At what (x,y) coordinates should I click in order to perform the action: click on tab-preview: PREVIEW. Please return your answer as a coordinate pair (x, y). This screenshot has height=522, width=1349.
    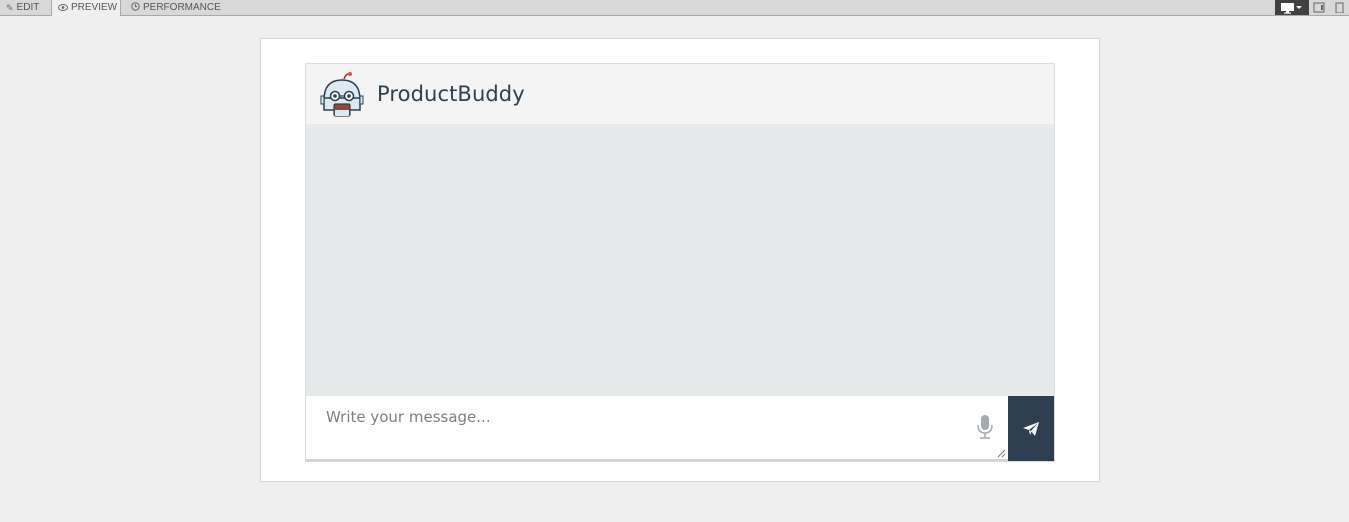
    Looking at the image, I should click on (86, 8).